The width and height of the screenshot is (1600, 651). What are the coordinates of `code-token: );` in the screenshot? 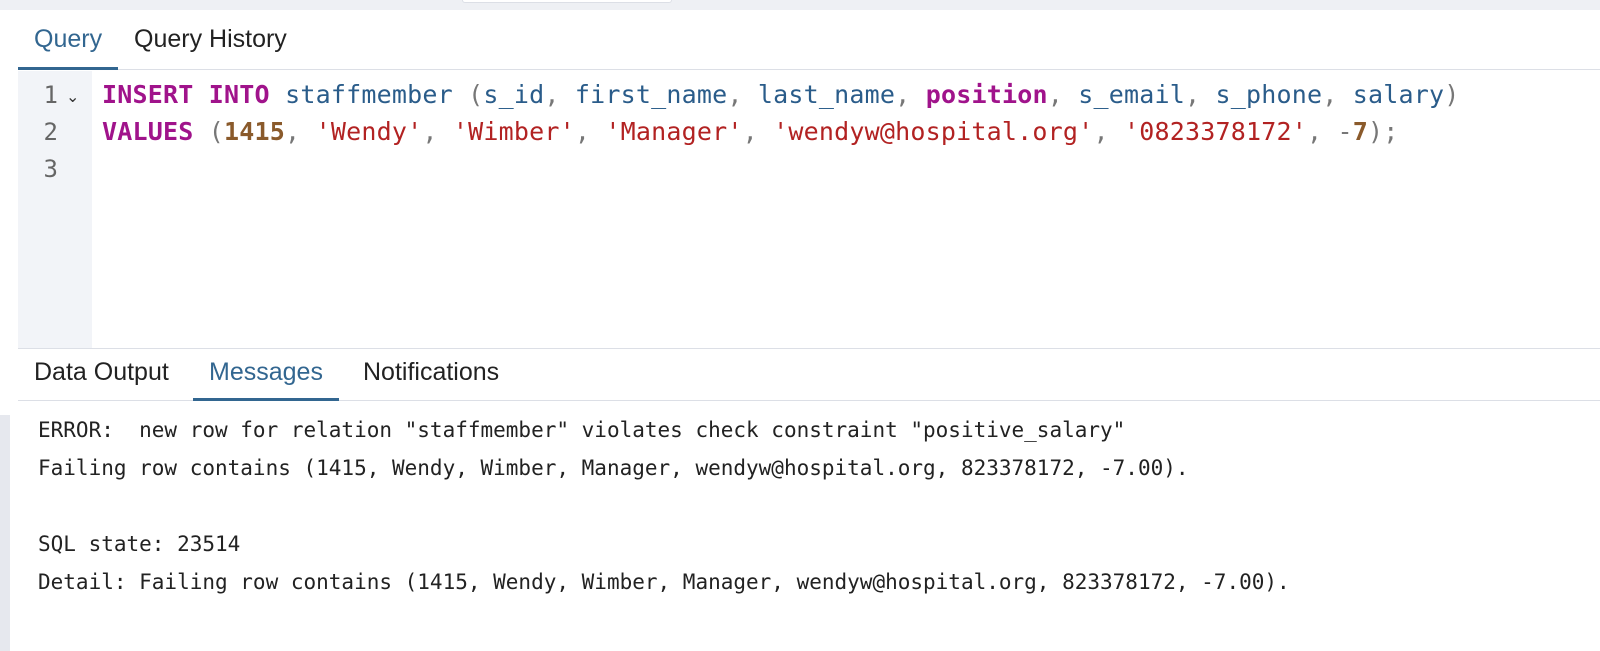 It's located at (1383, 131).